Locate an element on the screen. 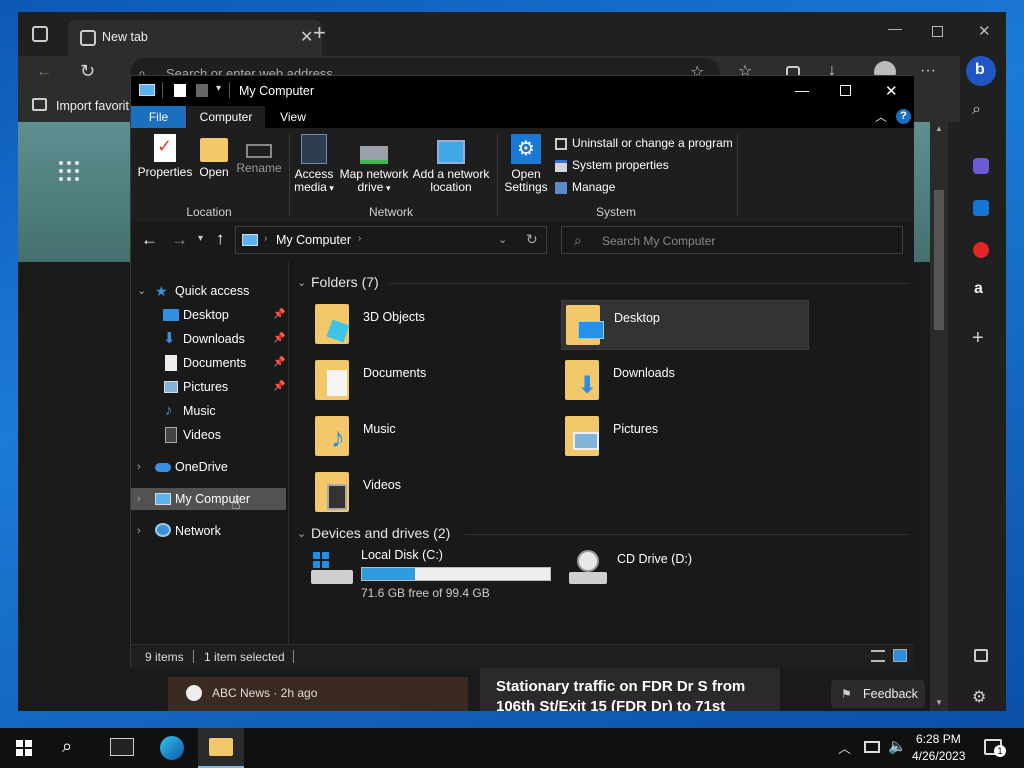 The width and height of the screenshot is (1024, 768). nav-quick-access: ⌄ ★ Quick access is located at coordinates (208, 291).